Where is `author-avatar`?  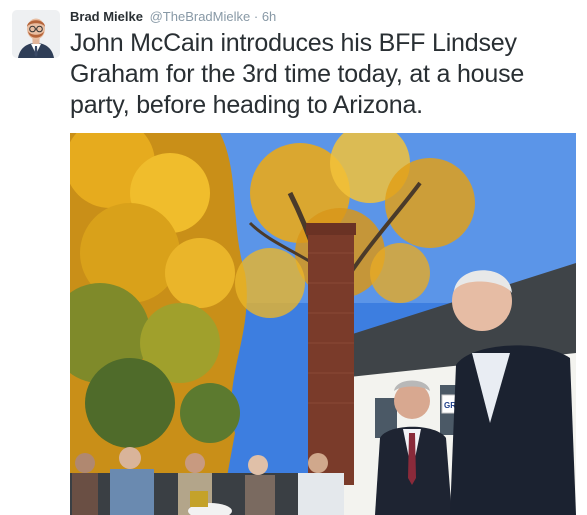
author-avatar is located at coordinates (36, 34).